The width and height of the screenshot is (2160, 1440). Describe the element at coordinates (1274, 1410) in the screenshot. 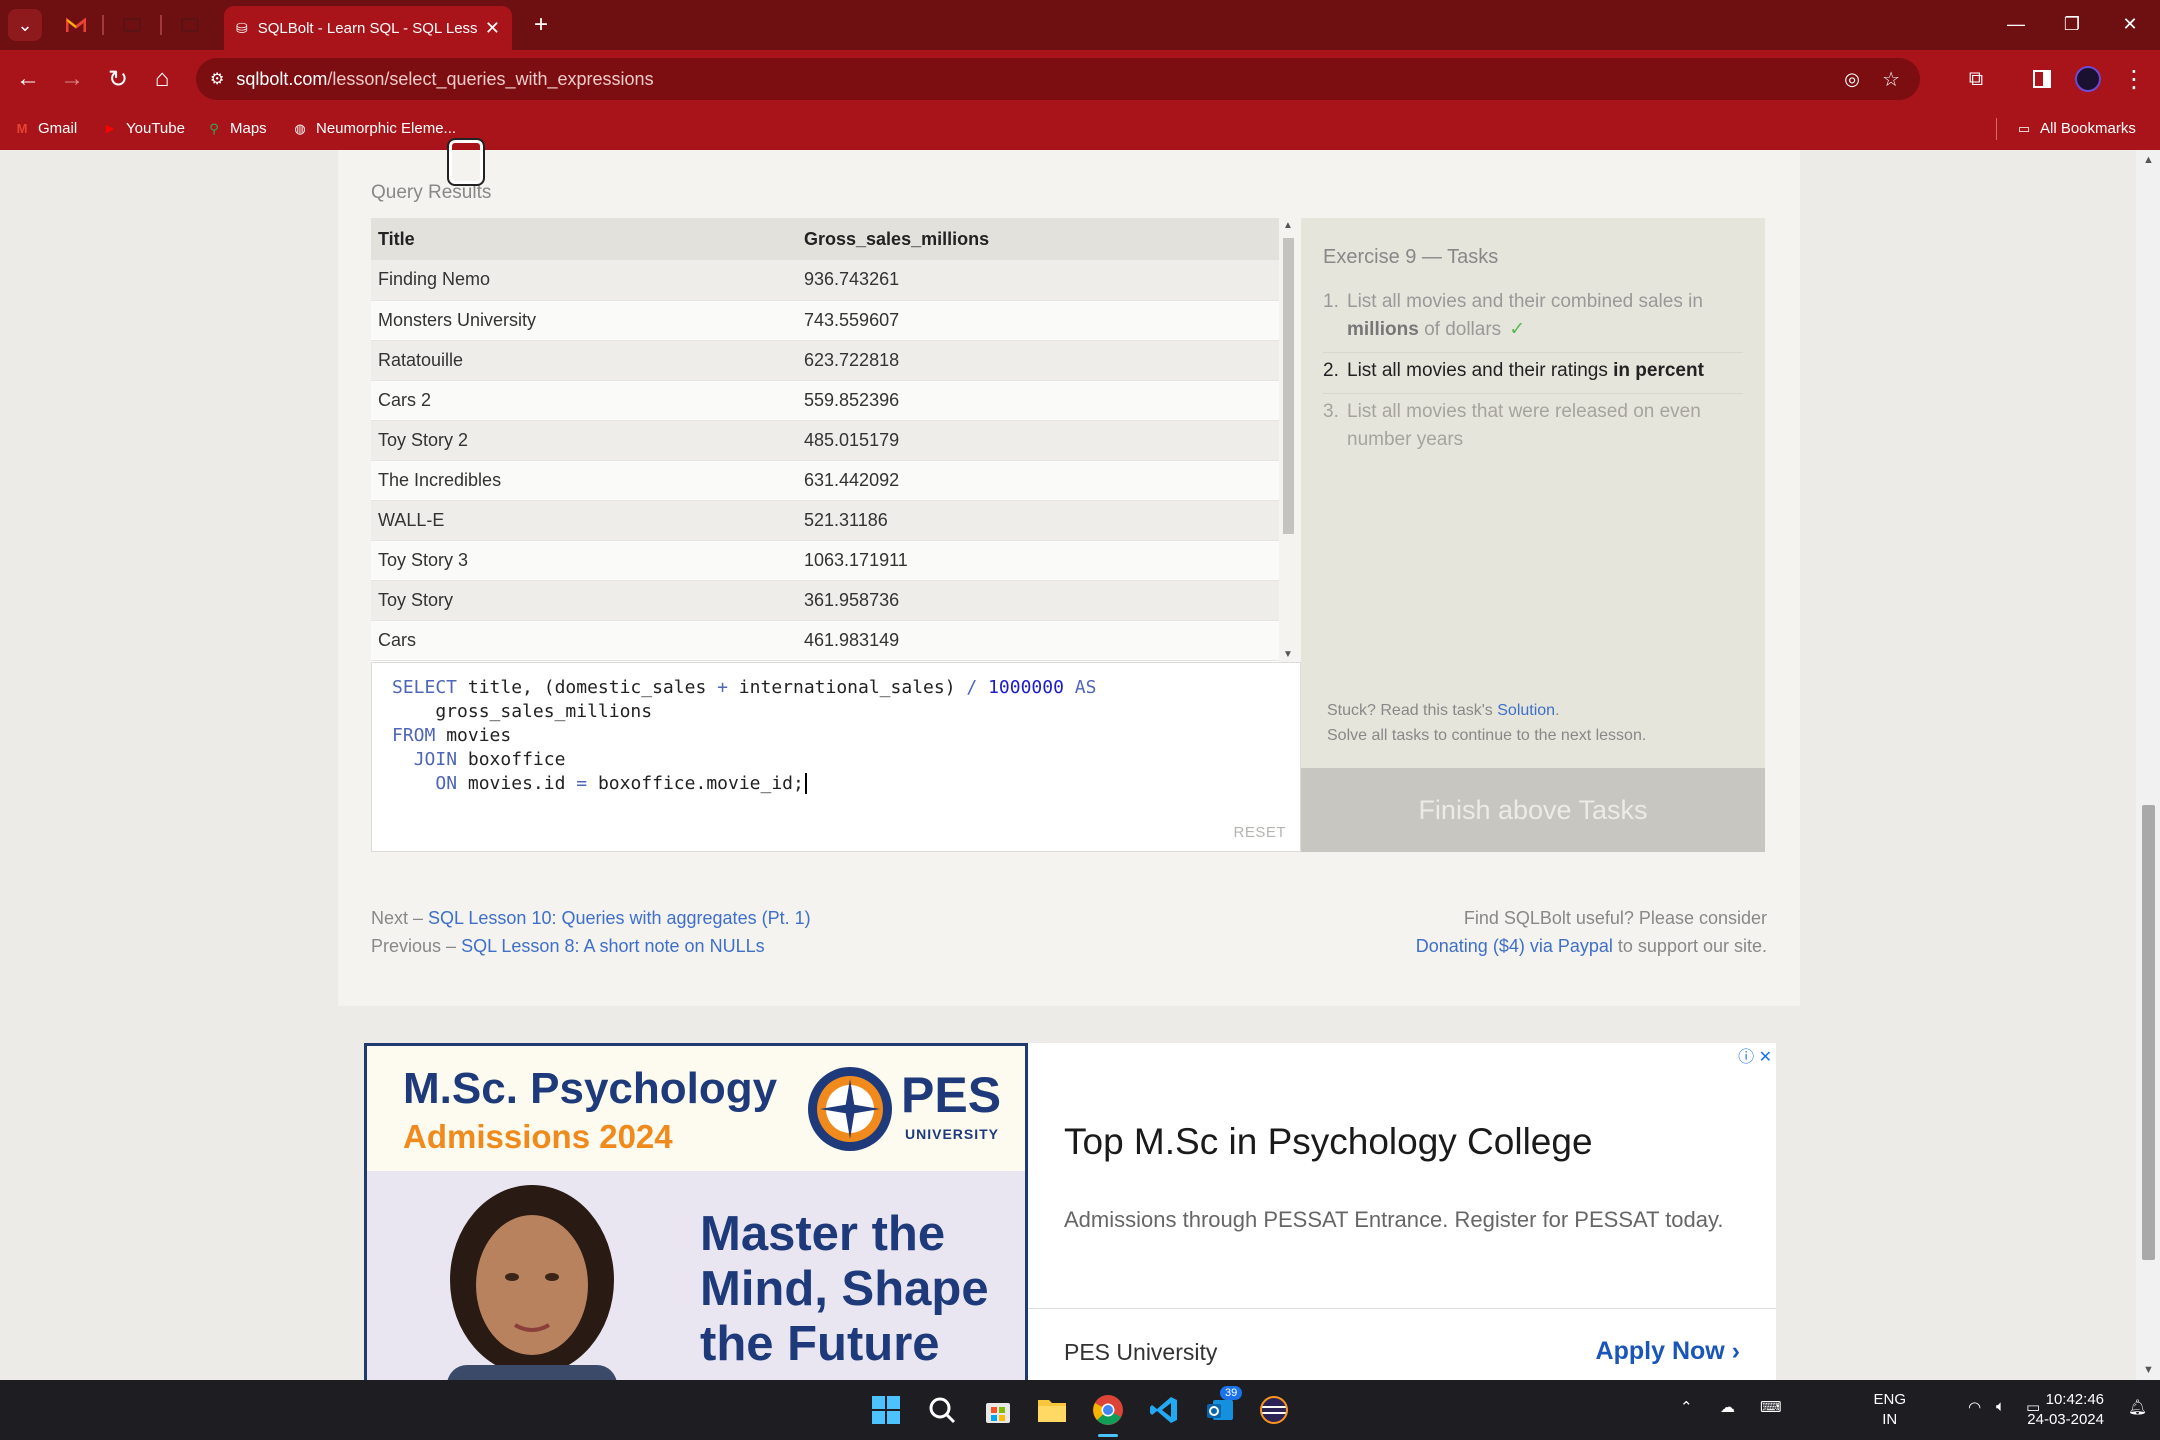

I see `app-button` at that location.